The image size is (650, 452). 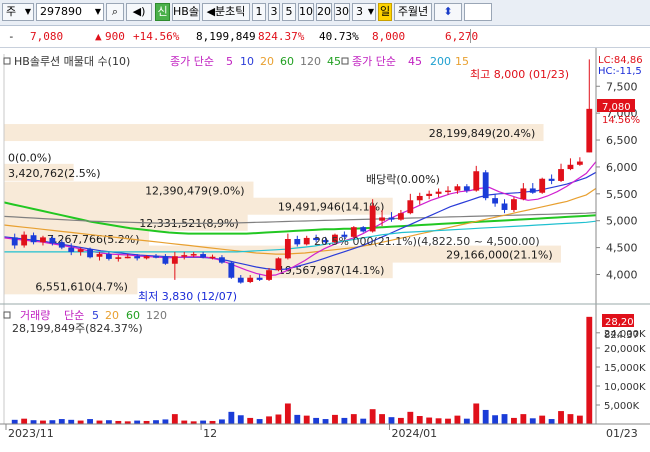 I want to click on period-tab-5: 5, so click(x=289, y=12).